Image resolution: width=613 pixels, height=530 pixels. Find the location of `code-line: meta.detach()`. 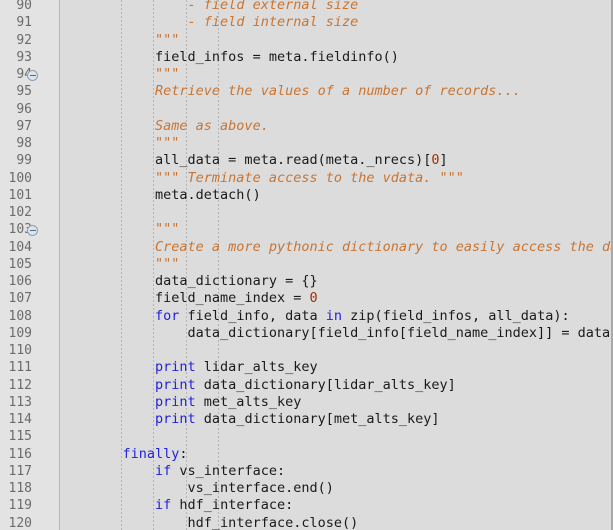

code-line: meta.detach() is located at coordinates (208, 195).